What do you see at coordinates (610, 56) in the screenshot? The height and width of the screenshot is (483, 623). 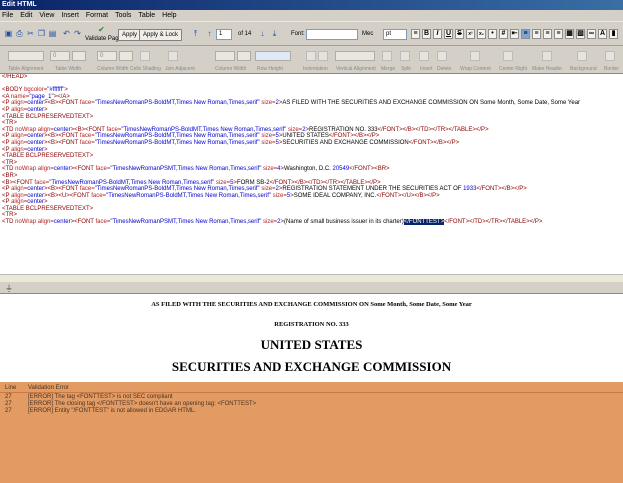 I see `border-icon` at bounding box center [610, 56].